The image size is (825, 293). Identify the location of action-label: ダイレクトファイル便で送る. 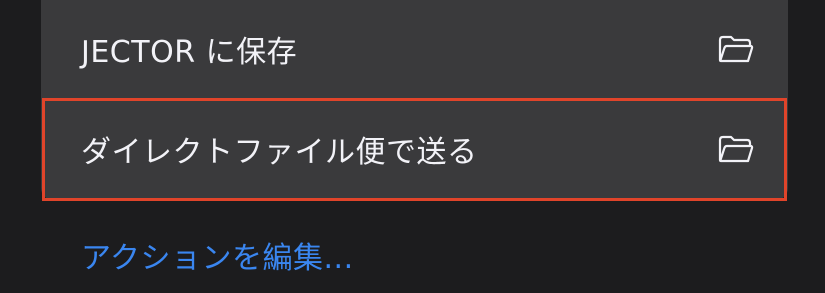
(279, 152).